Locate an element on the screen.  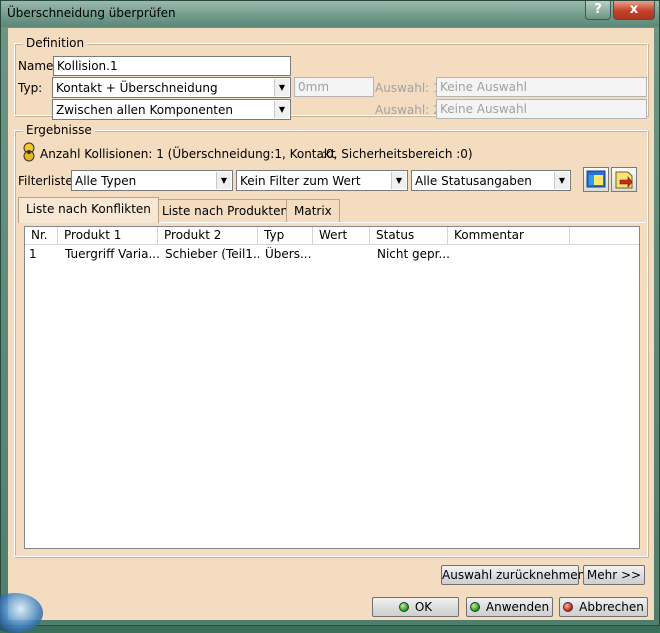
filter-value-value: Kein Filter zum Wert is located at coordinates (300, 181).